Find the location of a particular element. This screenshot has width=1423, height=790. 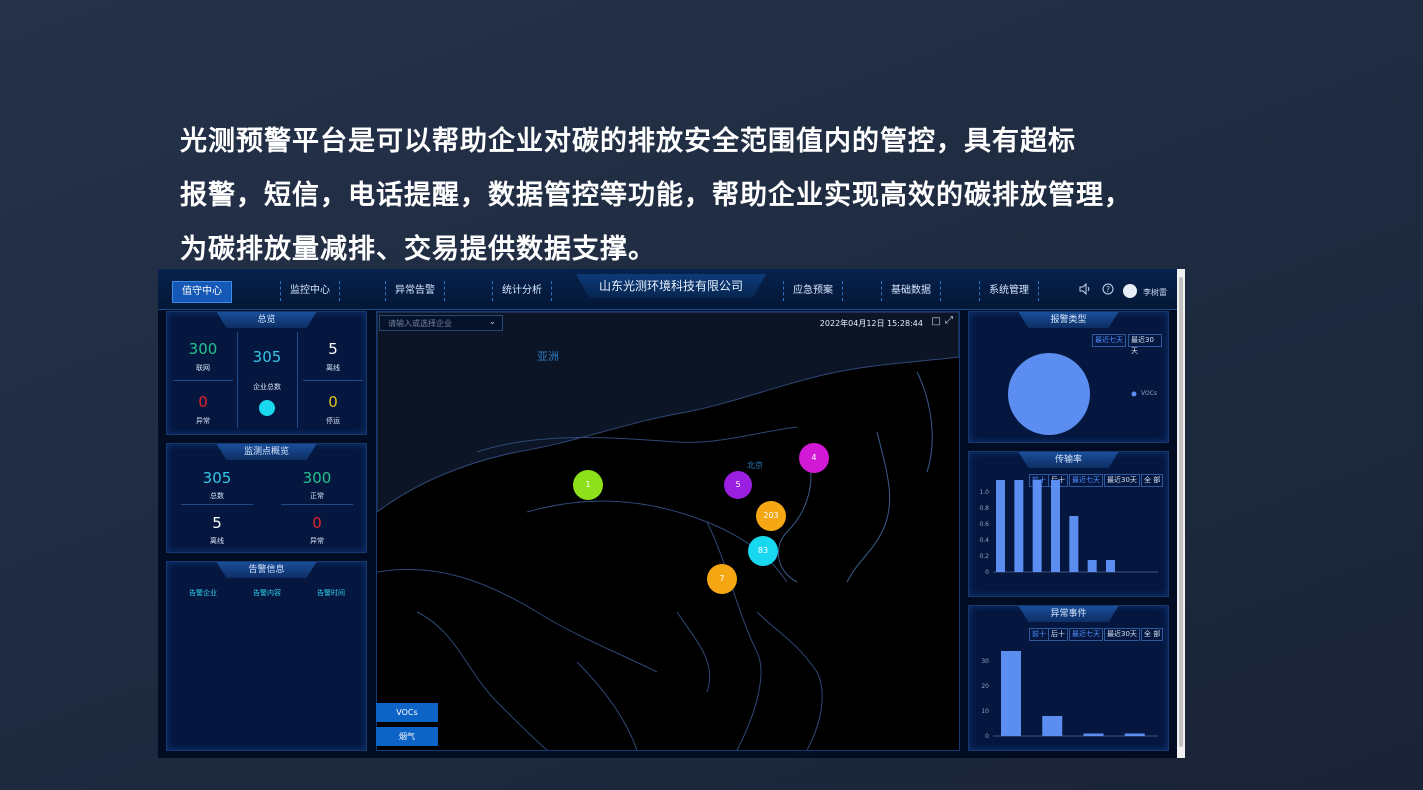

stopped-count: 0 is located at coordinates (333, 402).